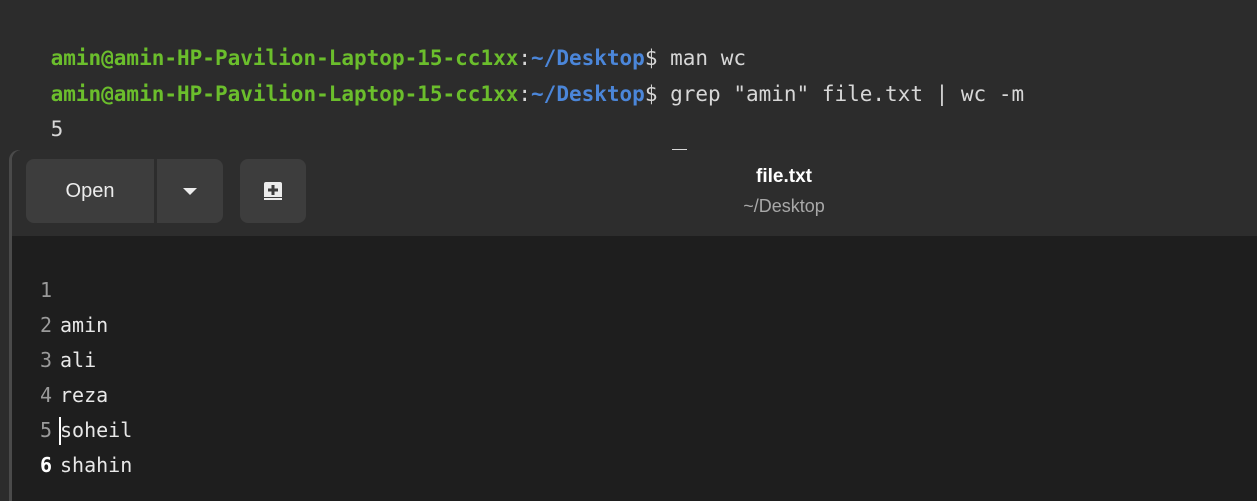 The height and width of the screenshot is (501, 1257). What do you see at coordinates (284, 94) in the screenshot?
I see `prompt-user-host: amin@amin-HP-Pavilion-Laptop-15-cc1xx` at bounding box center [284, 94].